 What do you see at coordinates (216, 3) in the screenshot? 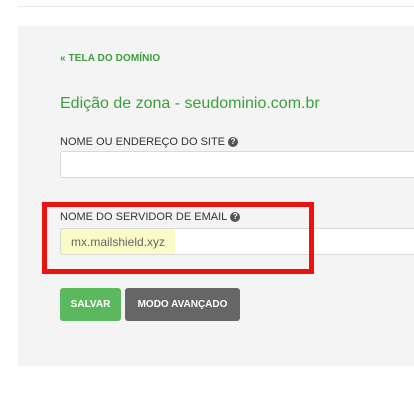
I see `top-card` at bounding box center [216, 3].